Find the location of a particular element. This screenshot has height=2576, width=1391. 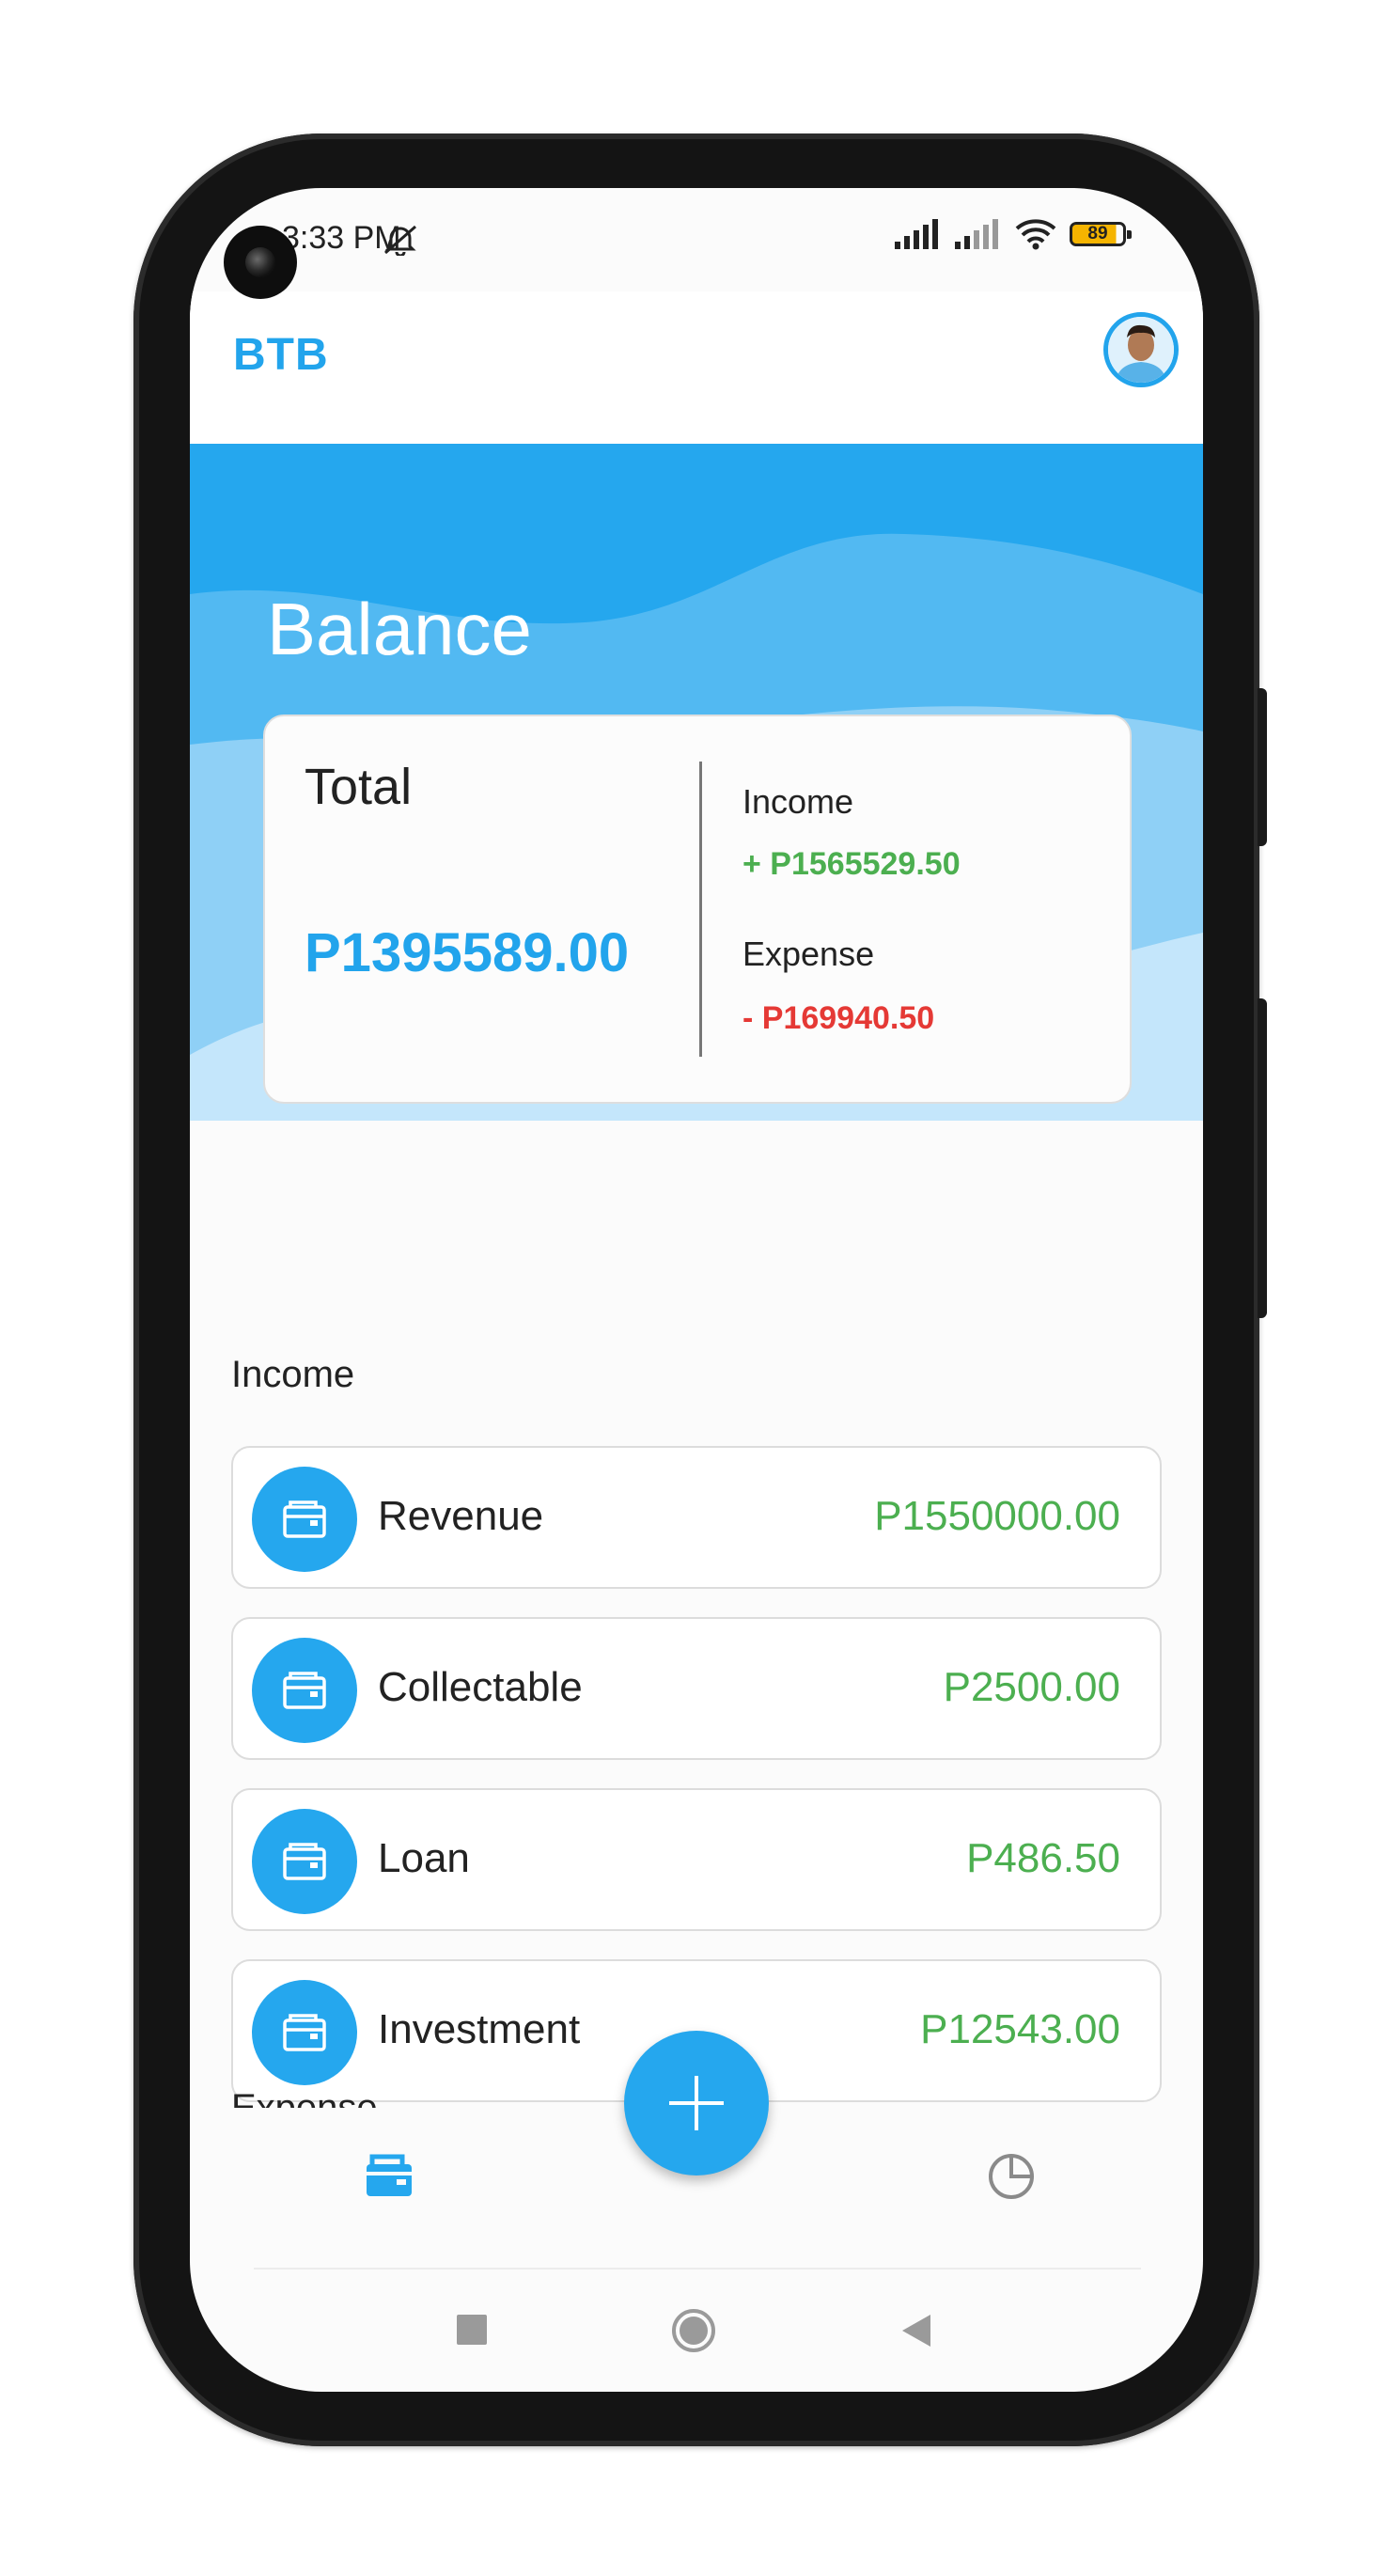

back-icon is located at coordinates (916, 2330).